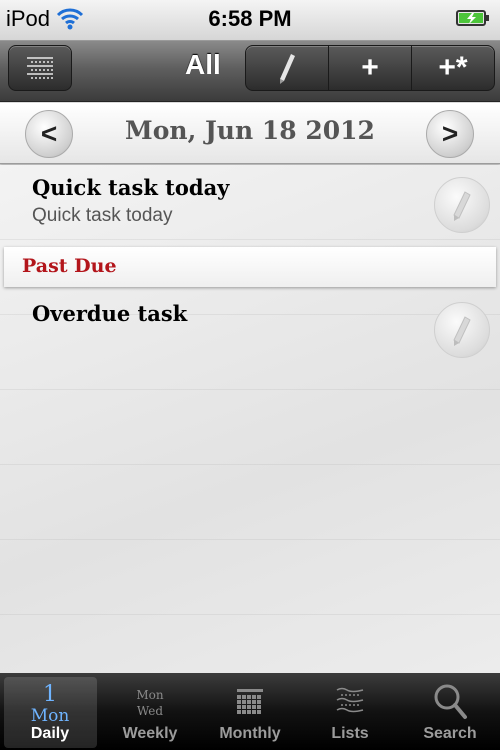 The width and height of the screenshot is (500, 750). Describe the element at coordinates (250, 326) in the screenshot. I see `task-row: Overdue task` at that location.